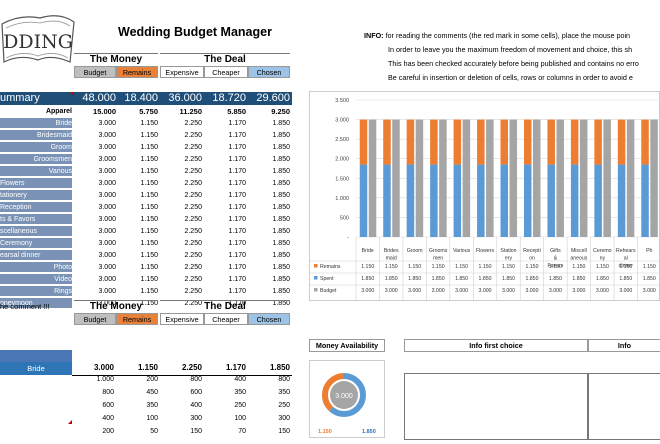  Describe the element at coordinates (36, 267) in the screenshot. I see `row-label: Photo` at that location.